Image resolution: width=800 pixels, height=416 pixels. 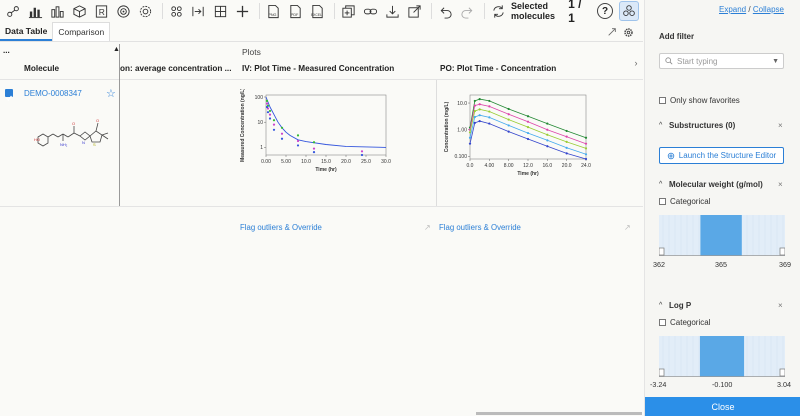 I want to click on po-open-external-icon: ↗, so click(x=627, y=227).